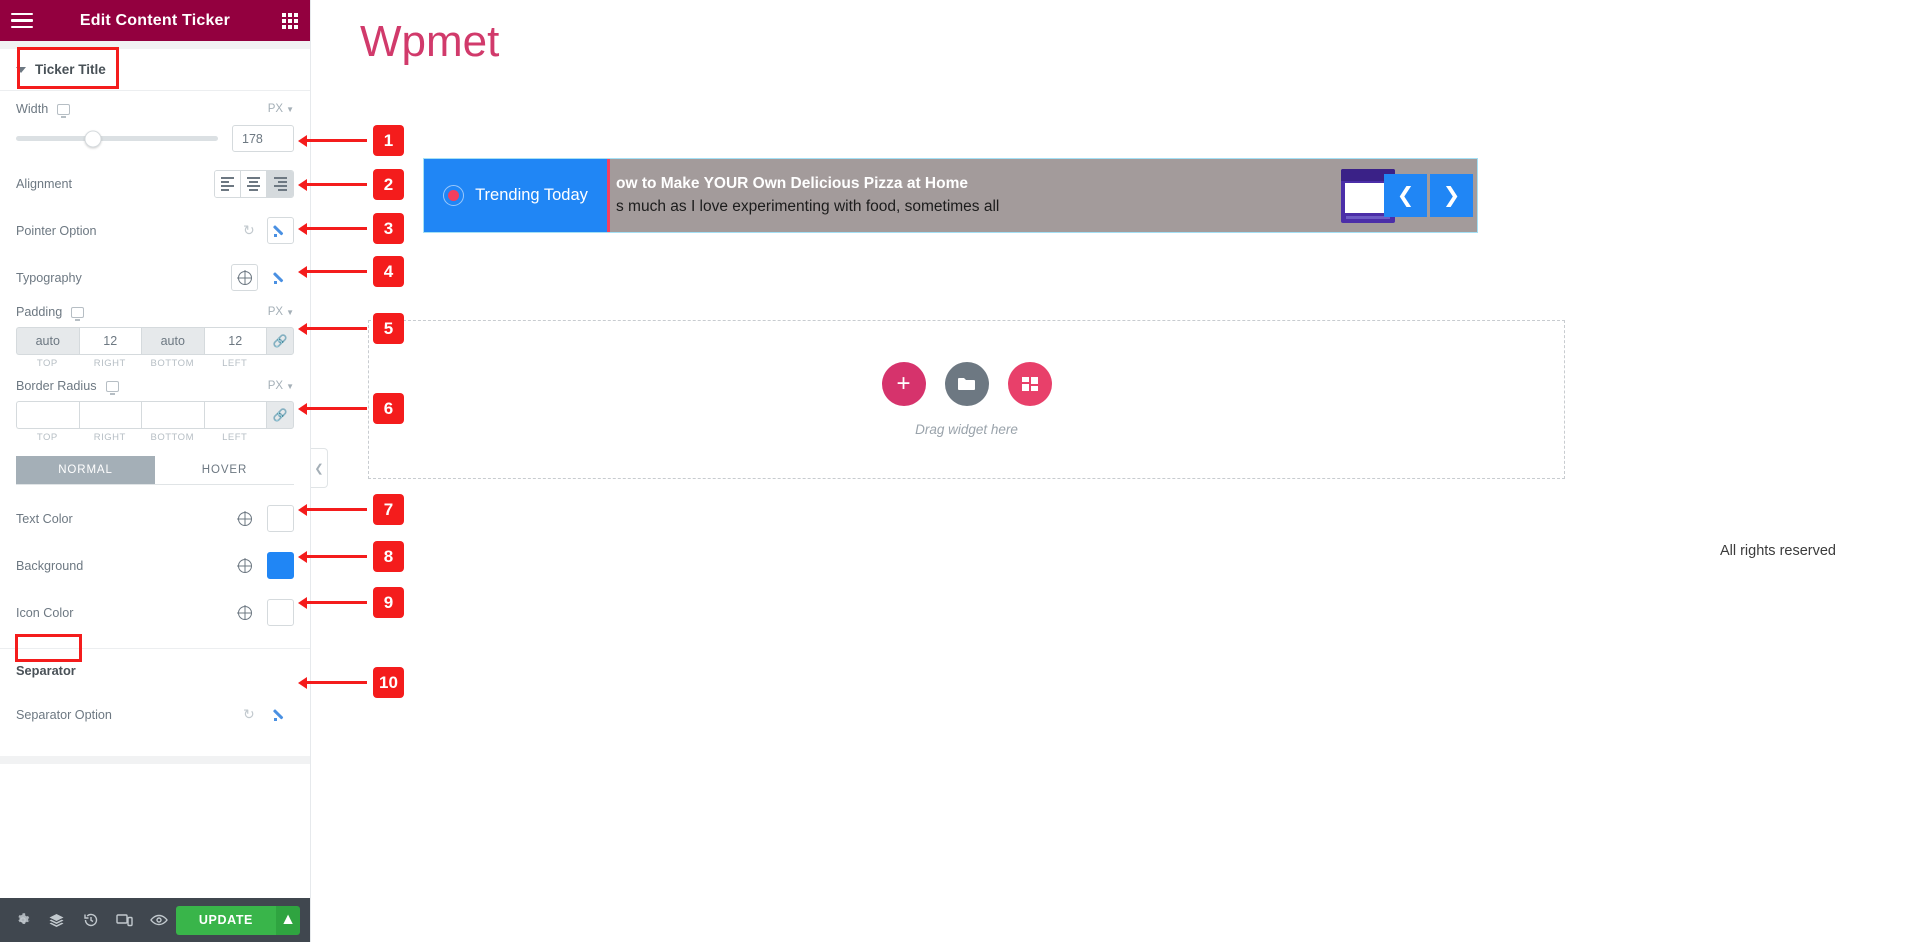 The width and height of the screenshot is (1920, 942). I want to click on chevron-down-icon, so click(21, 69).